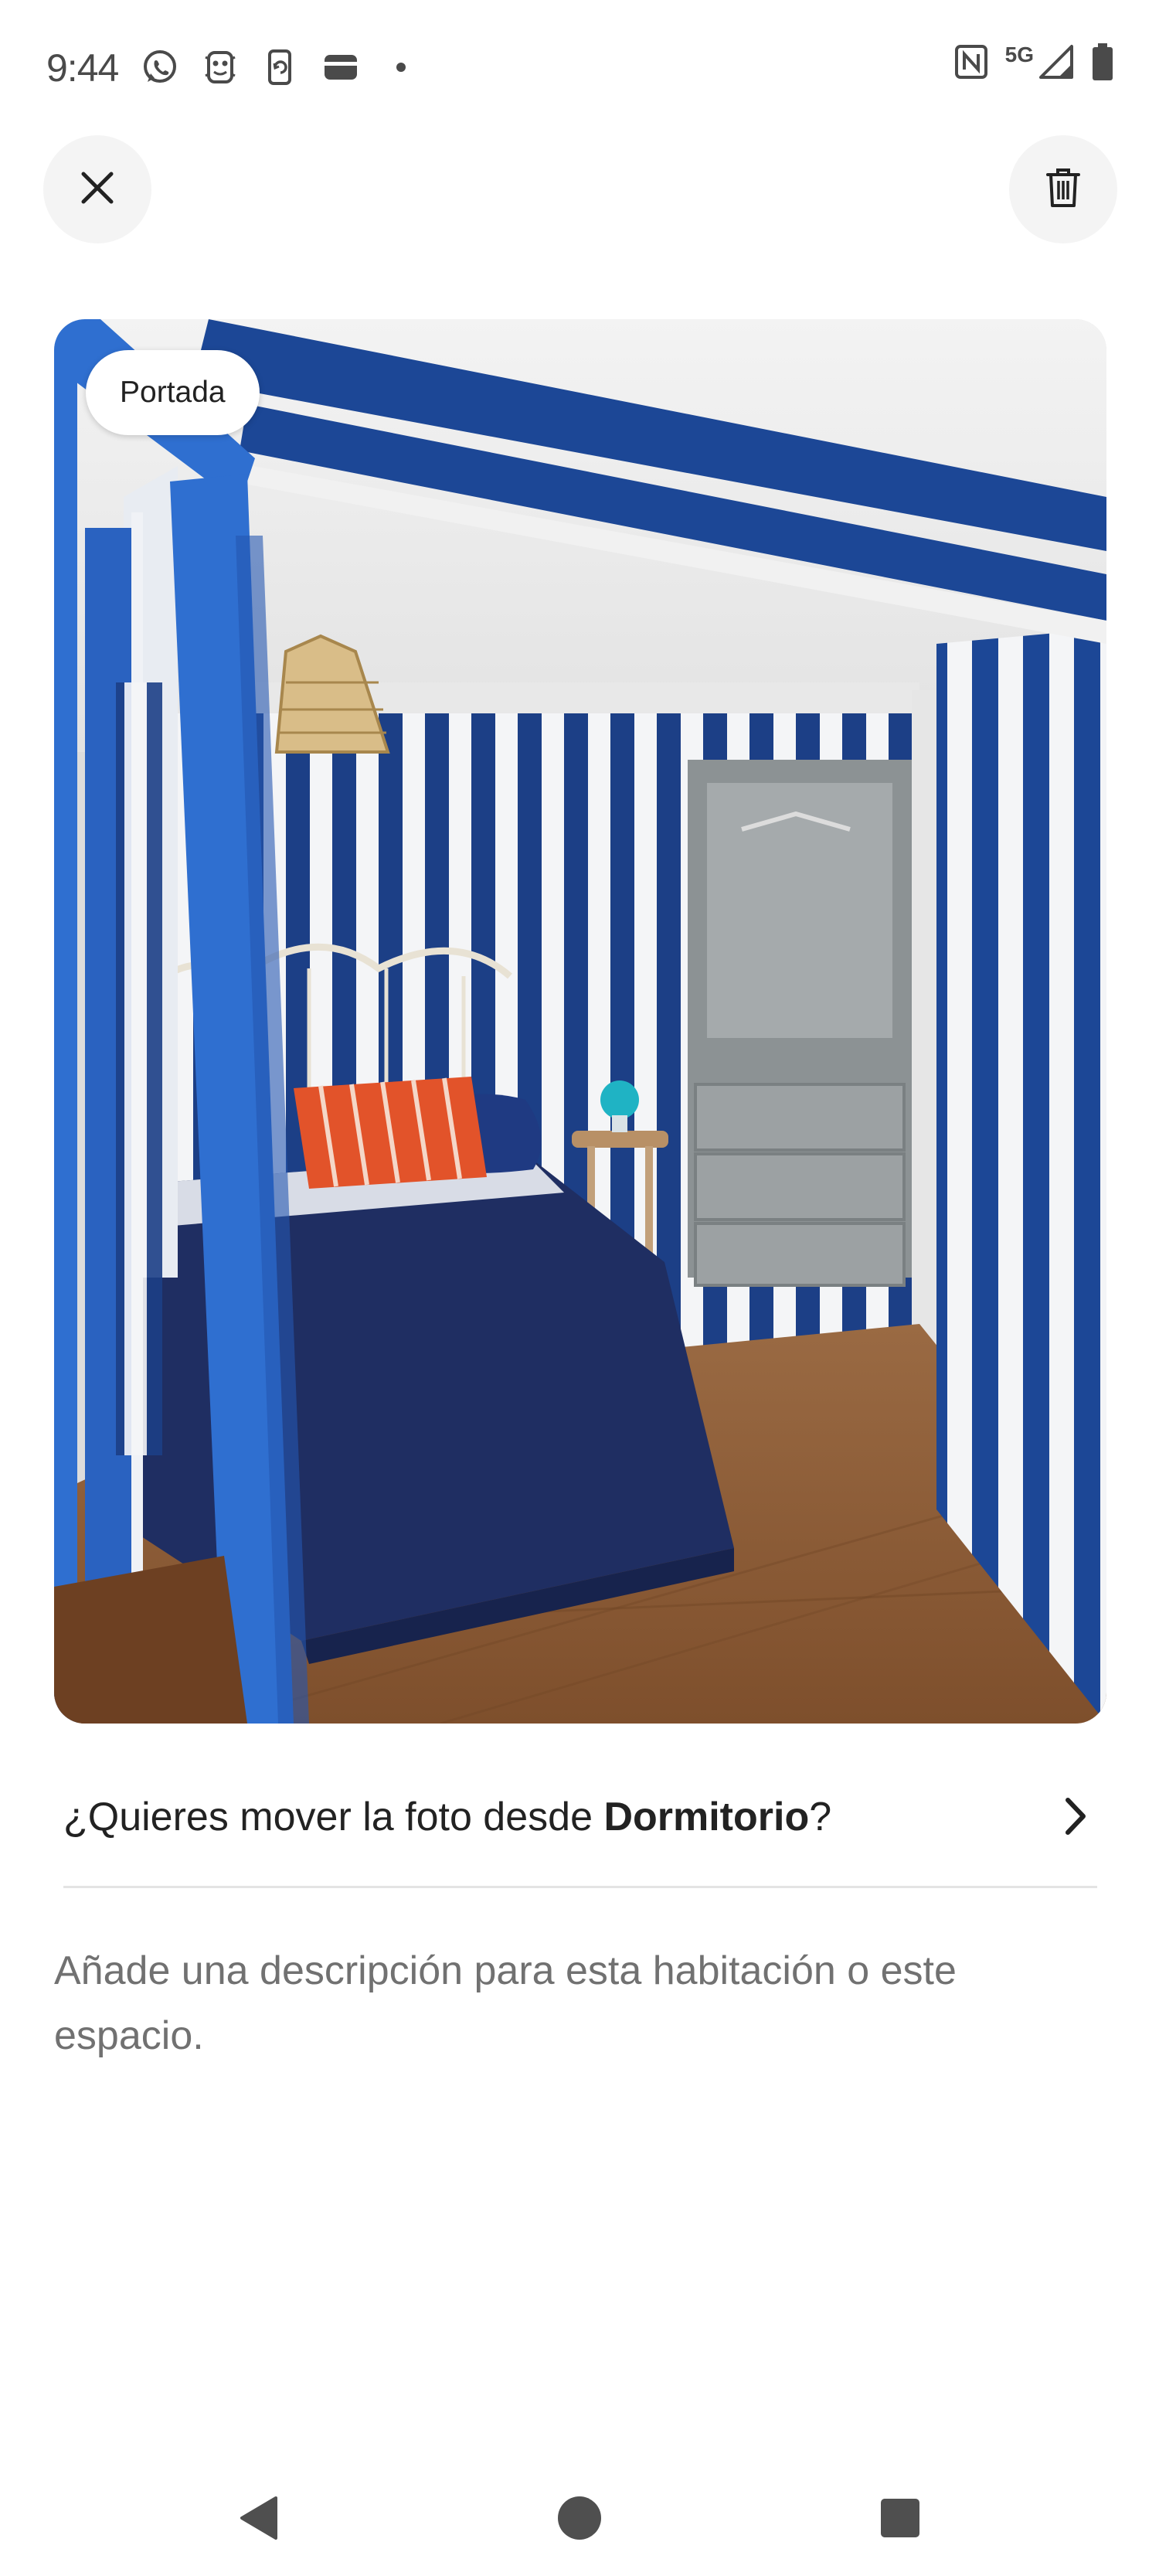 This screenshot has width=1159, height=2576. What do you see at coordinates (82, 68) in the screenshot?
I see `status-time: 9:44` at bounding box center [82, 68].